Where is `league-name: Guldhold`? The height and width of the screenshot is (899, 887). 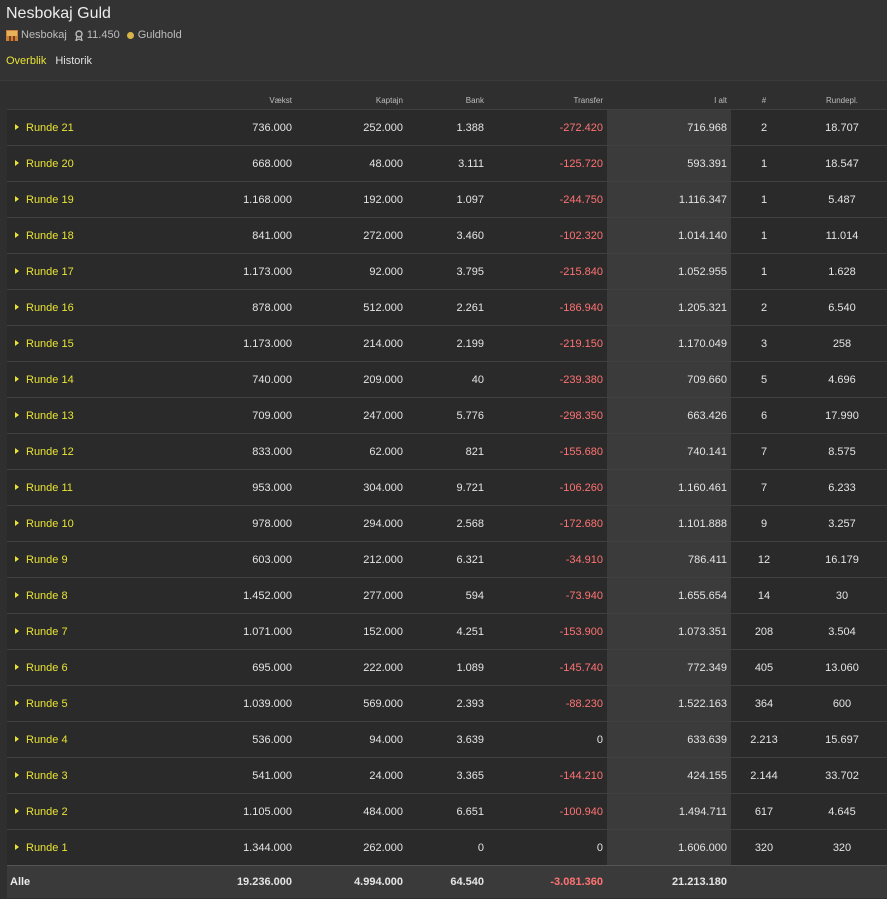 league-name: Guldhold is located at coordinates (160, 35).